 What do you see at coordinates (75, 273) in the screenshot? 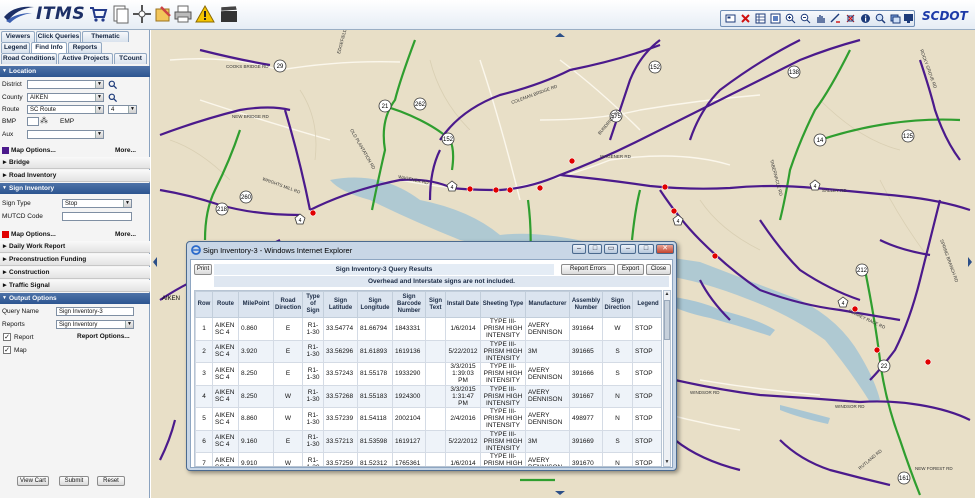
I see `construction-section: Construction` at bounding box center [75, 273].